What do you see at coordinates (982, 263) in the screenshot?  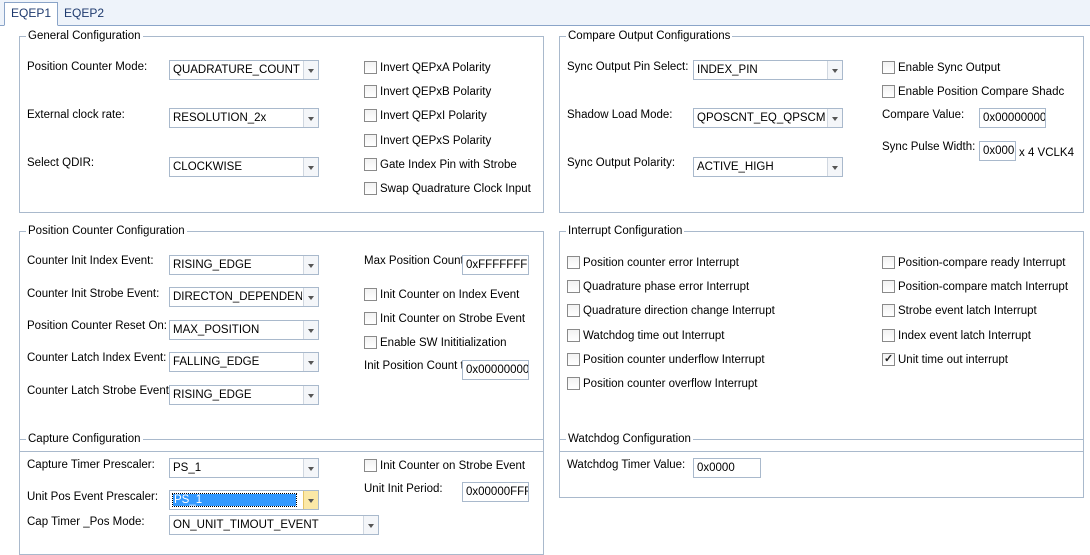 I see `checkbox-label: Position-compare ready Interrupt` at bounding box center [982, 263].